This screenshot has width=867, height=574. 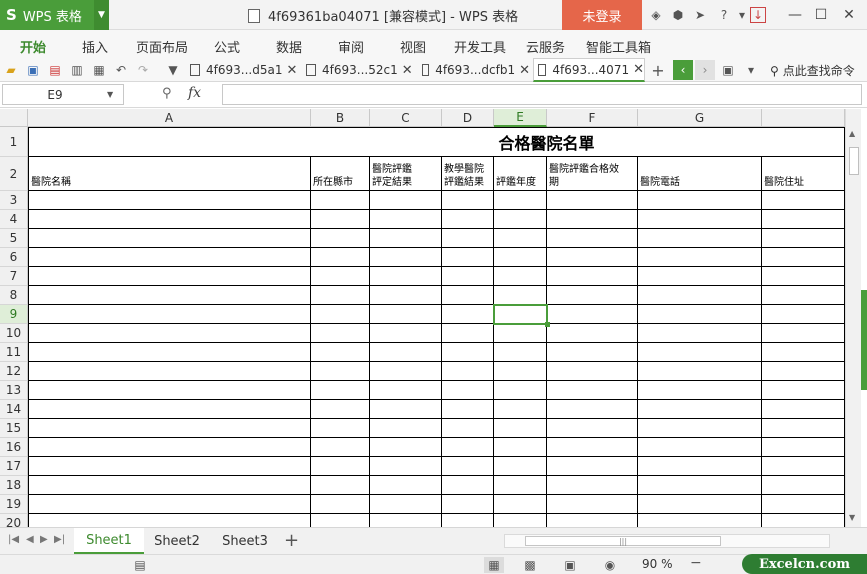 I want to click on formula-input, so click(x=542, y=94).